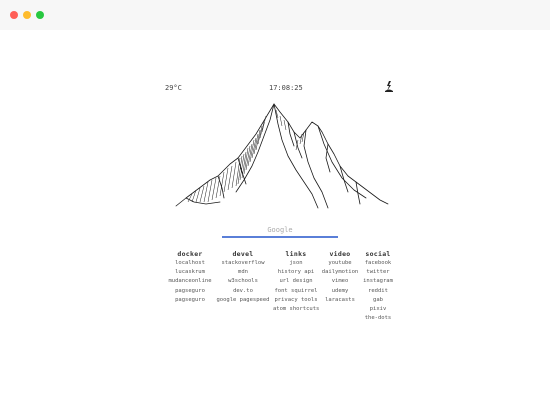 This screenshot has width=550, height=400. What do you see at coordinates (40, 15) in the screenshot?
I see `maximize-window-button` at bounding box center [40, 15].